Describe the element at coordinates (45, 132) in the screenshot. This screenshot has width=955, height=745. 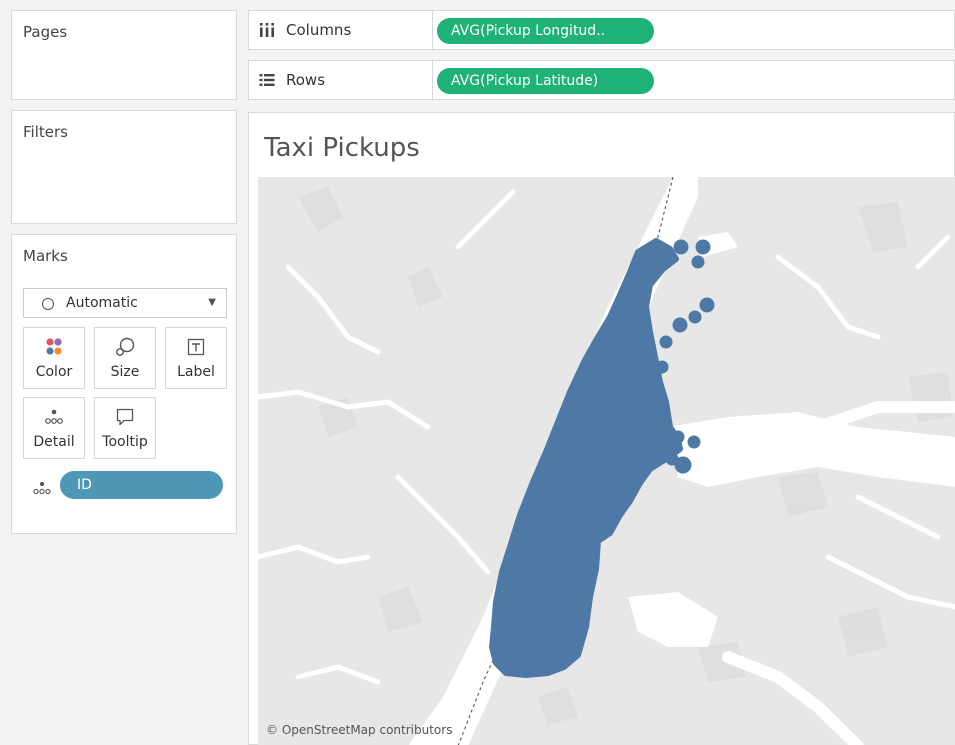
I see `filters-title: Filters` at that location.